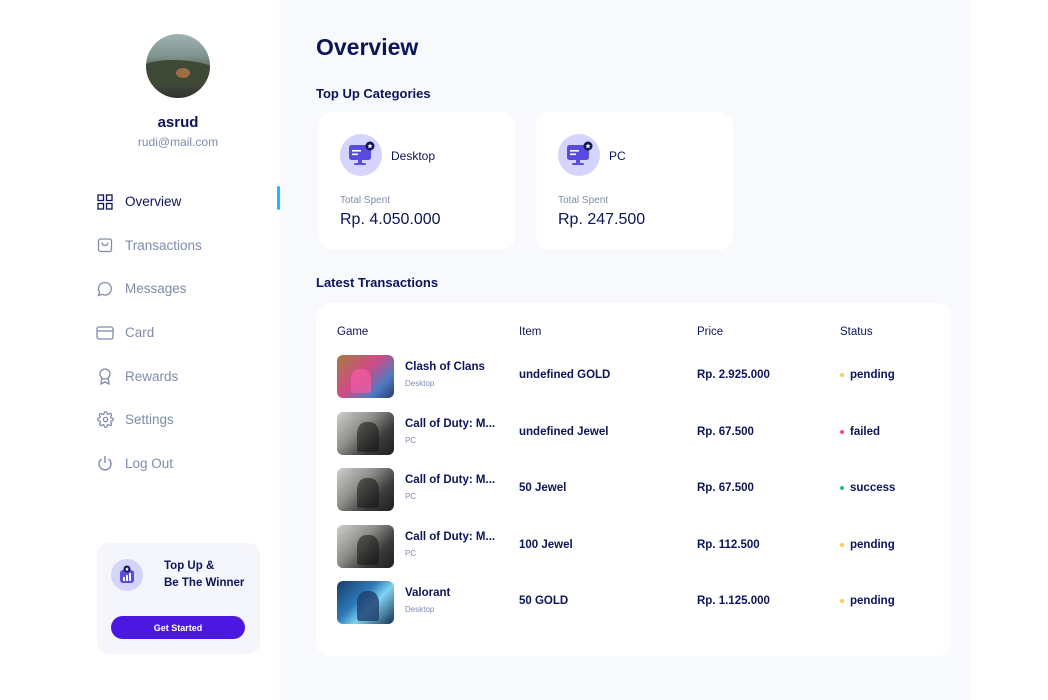 This screenshot has width=1048, height=700. What do you see at coordinates (178, 598) in the screenshot?
I see `promo-card: Top Up & Be The Winner Get Started` at bounding box center [178, 598].